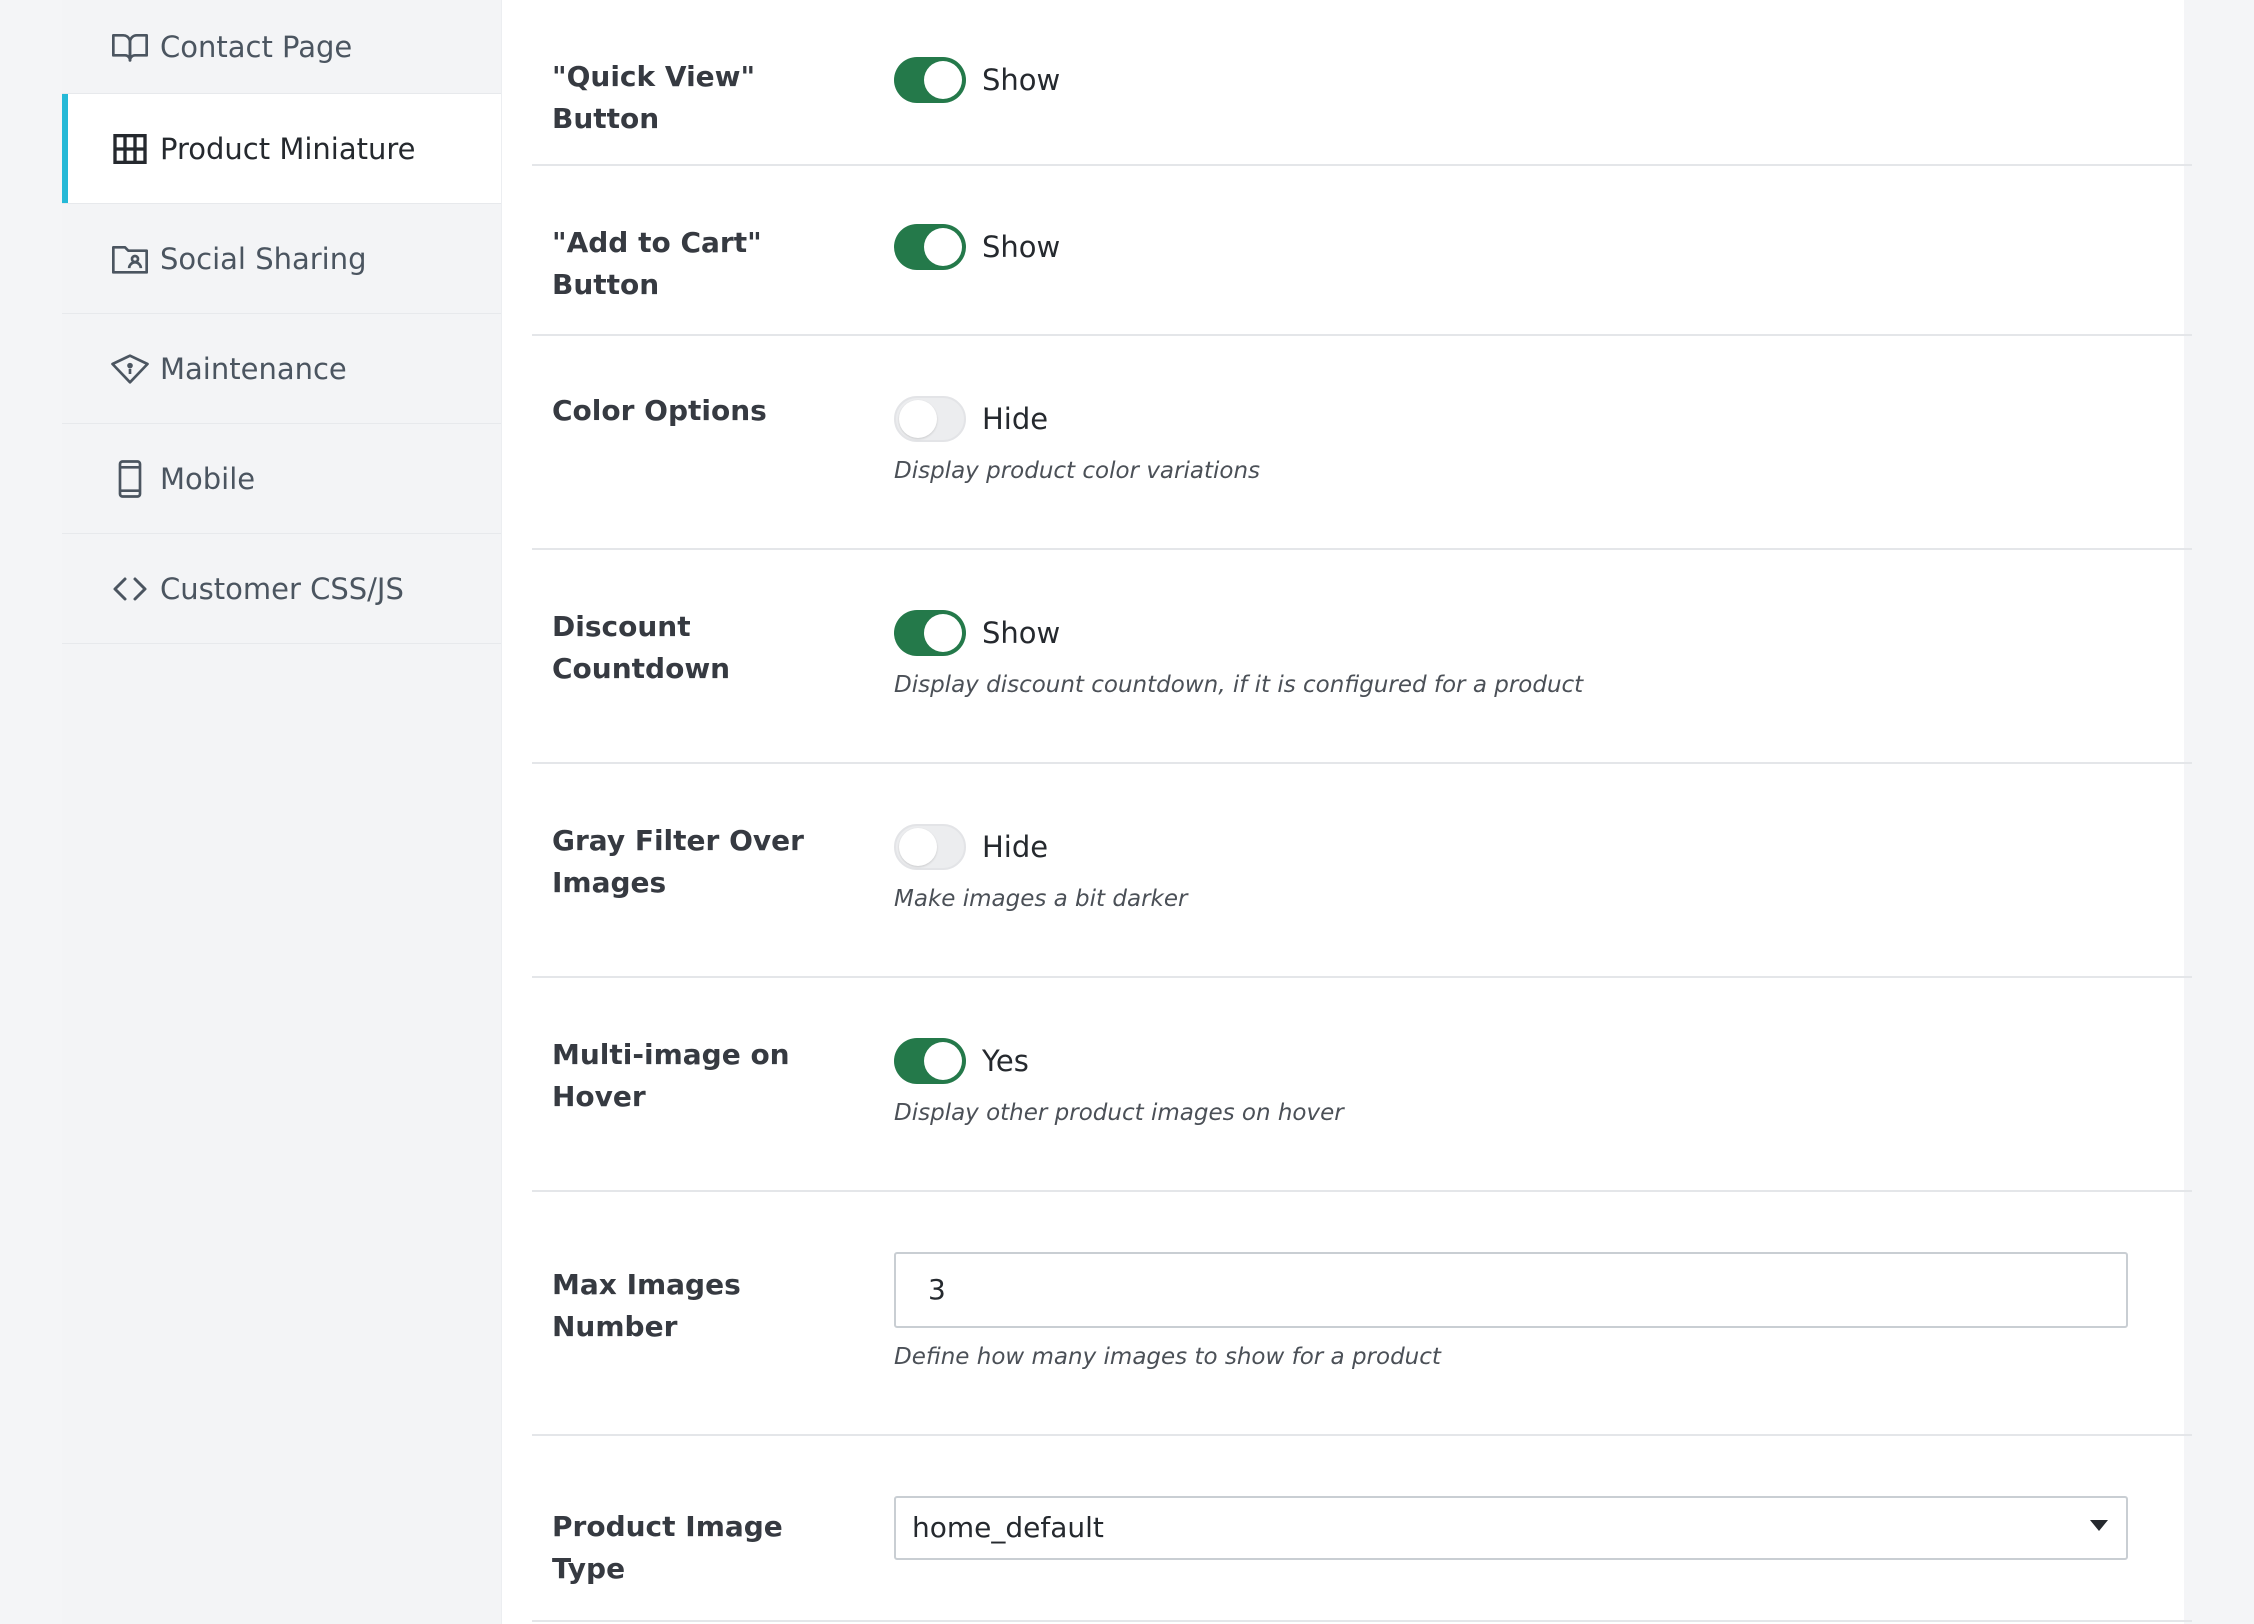 The image size is (2254, 1624). What do you see at coordinates (130, 259) in the screenshot?
I see `folder-user-icon` at bounding box center [130, 259].